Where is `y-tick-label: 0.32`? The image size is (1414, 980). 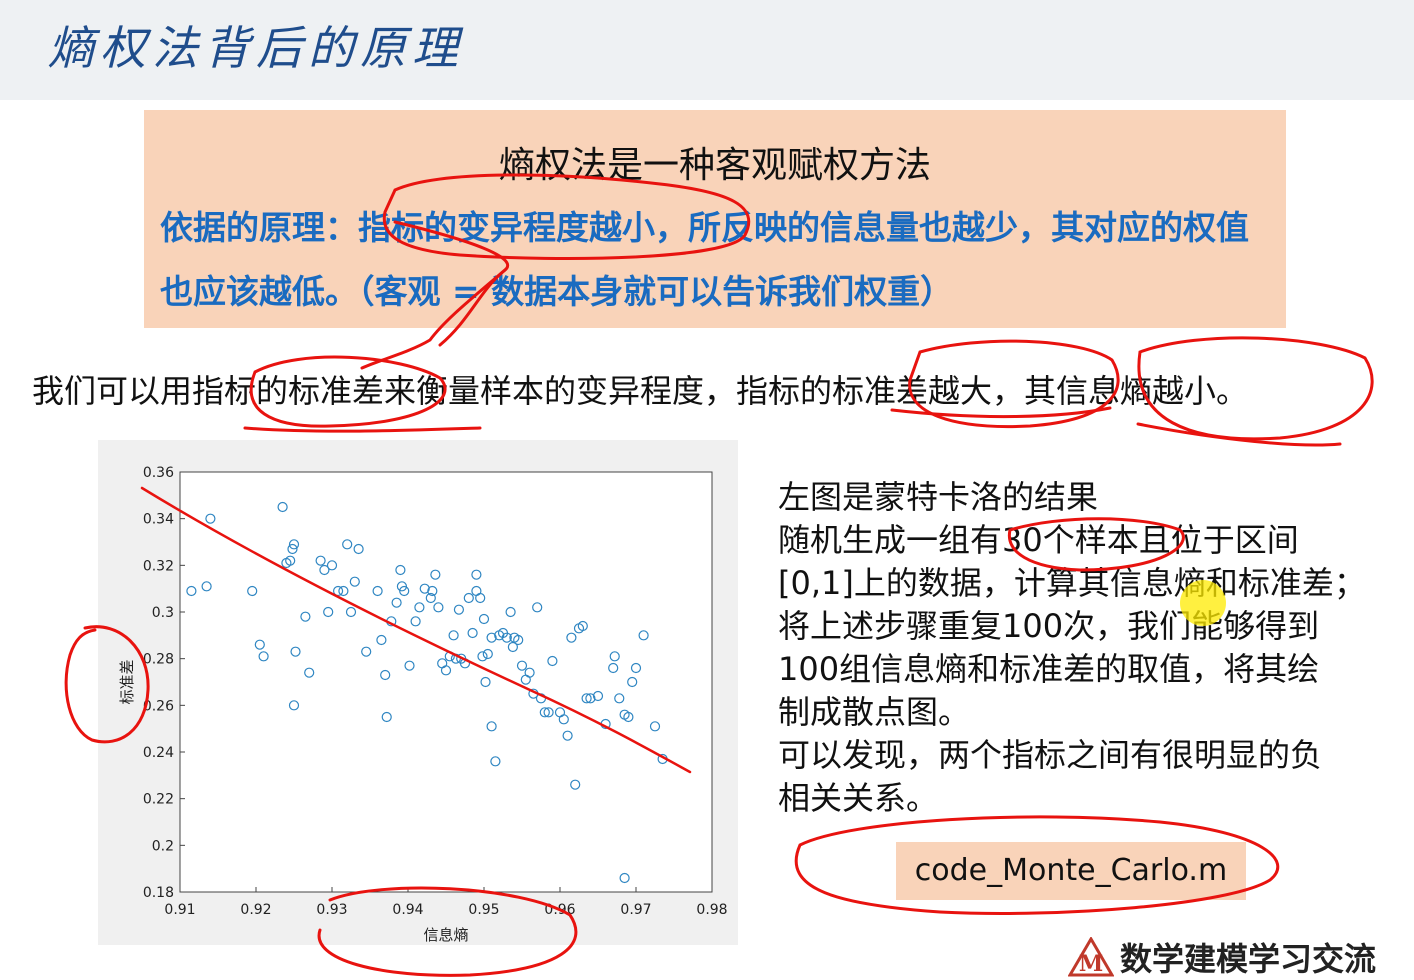
y-tick-label: 0.32 is located at coordinates (158, 566).